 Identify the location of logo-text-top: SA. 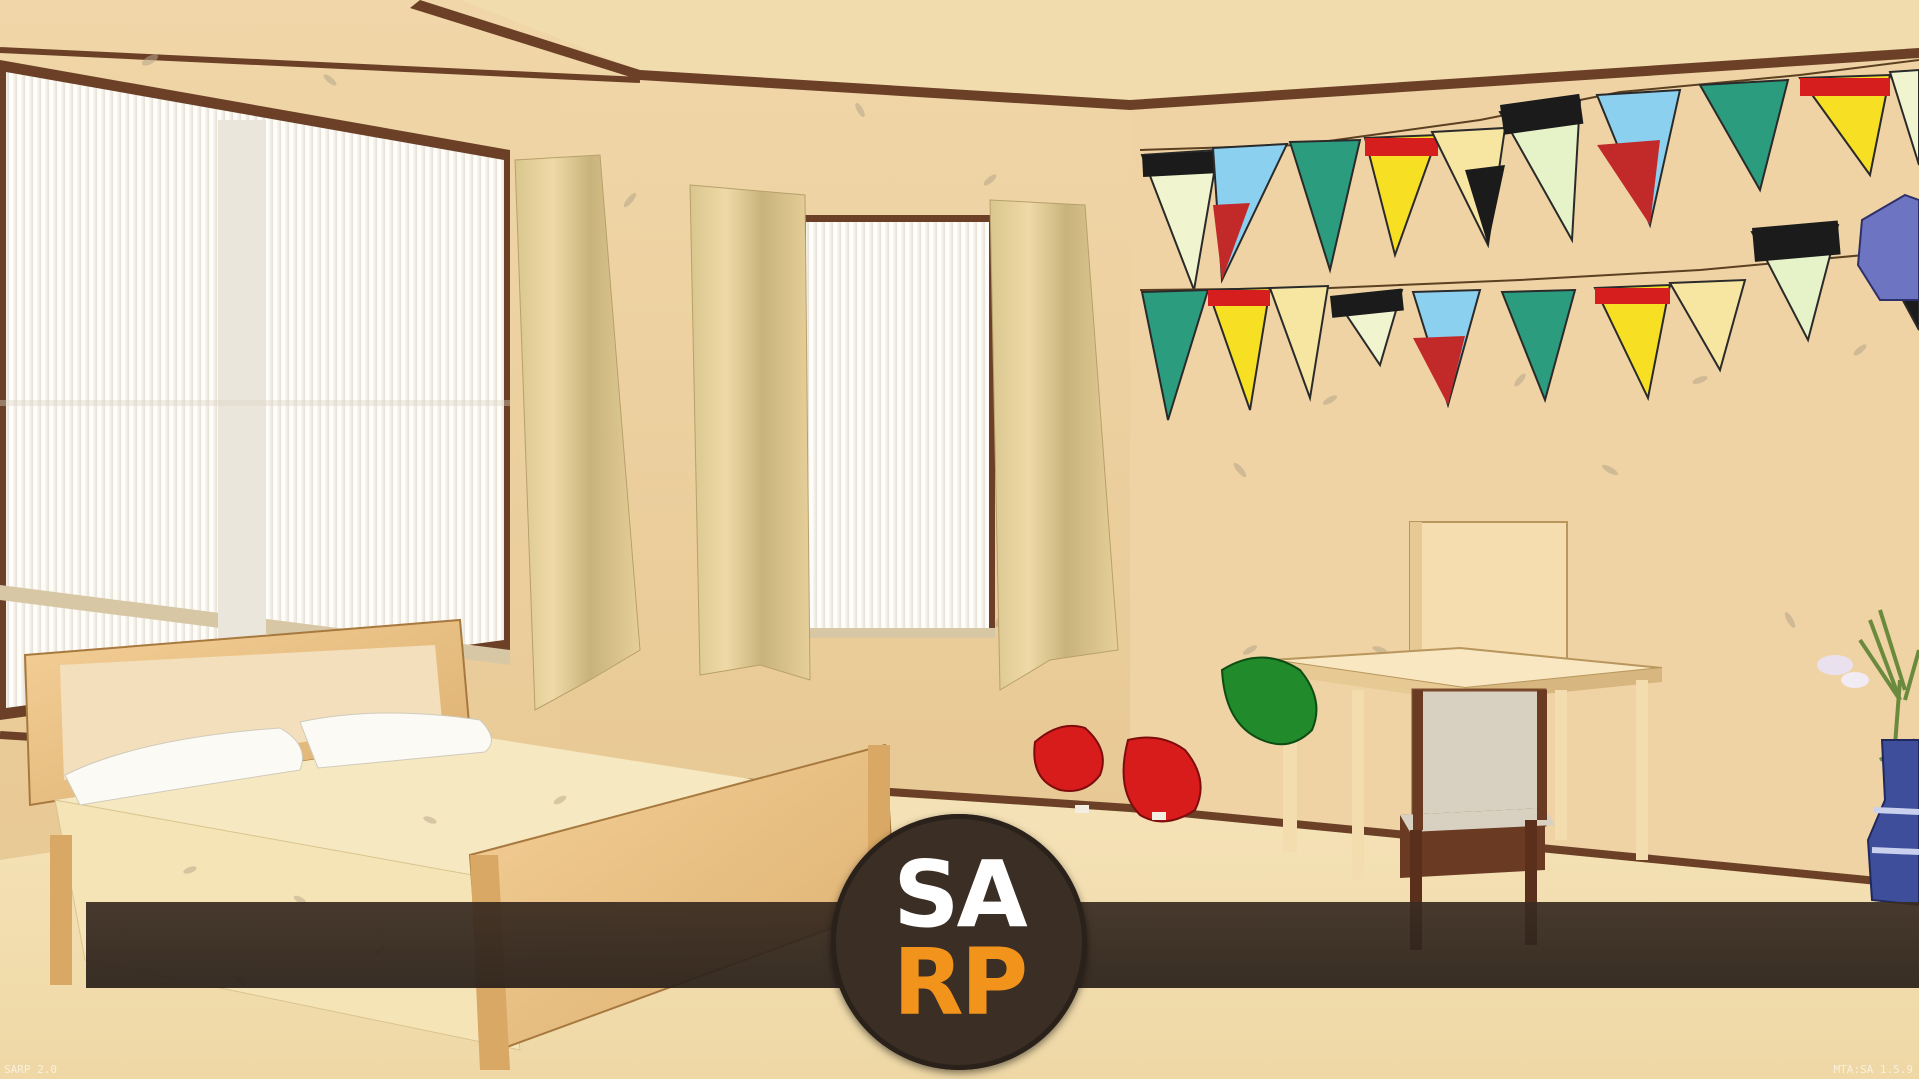
(960, 894).